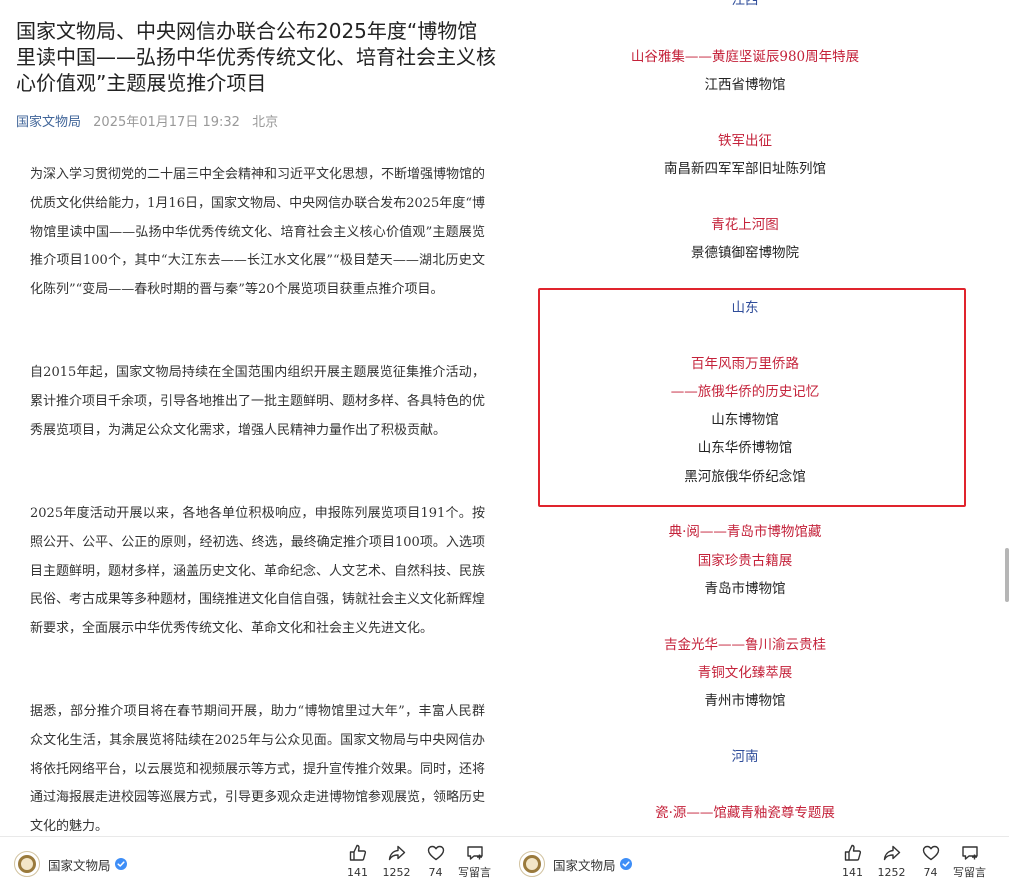 This screenshot has height=887, width=1009. What do you see at coordinates (166, 122) in the screenshot?
I see `publish-datetime: 2025年01月17日 19:32` at bounding box center [166, 122].